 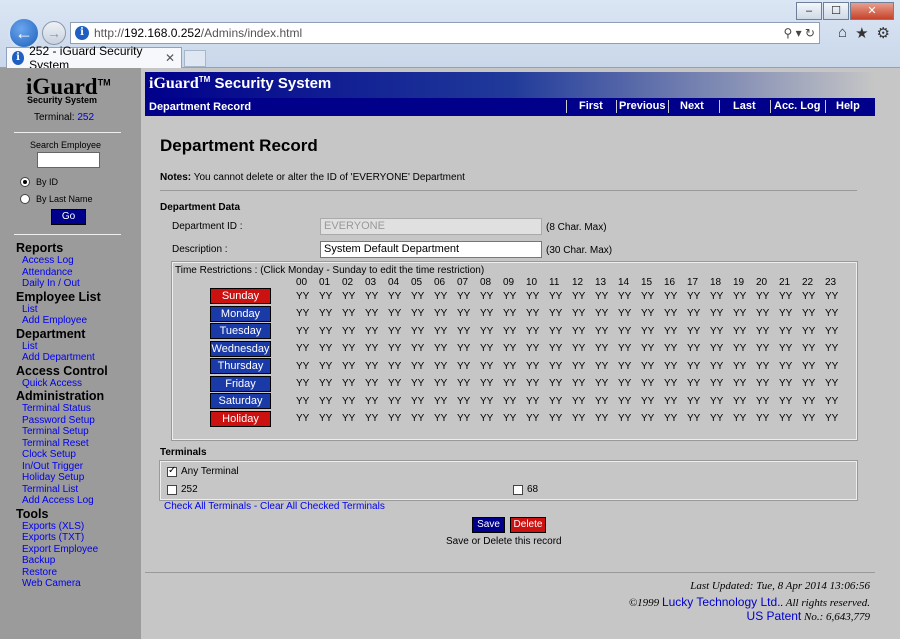 What do you see at coordinates (39, 182) in the screenshot?
I see `radio-by-id: By ID` at bounding box center [39, 182].